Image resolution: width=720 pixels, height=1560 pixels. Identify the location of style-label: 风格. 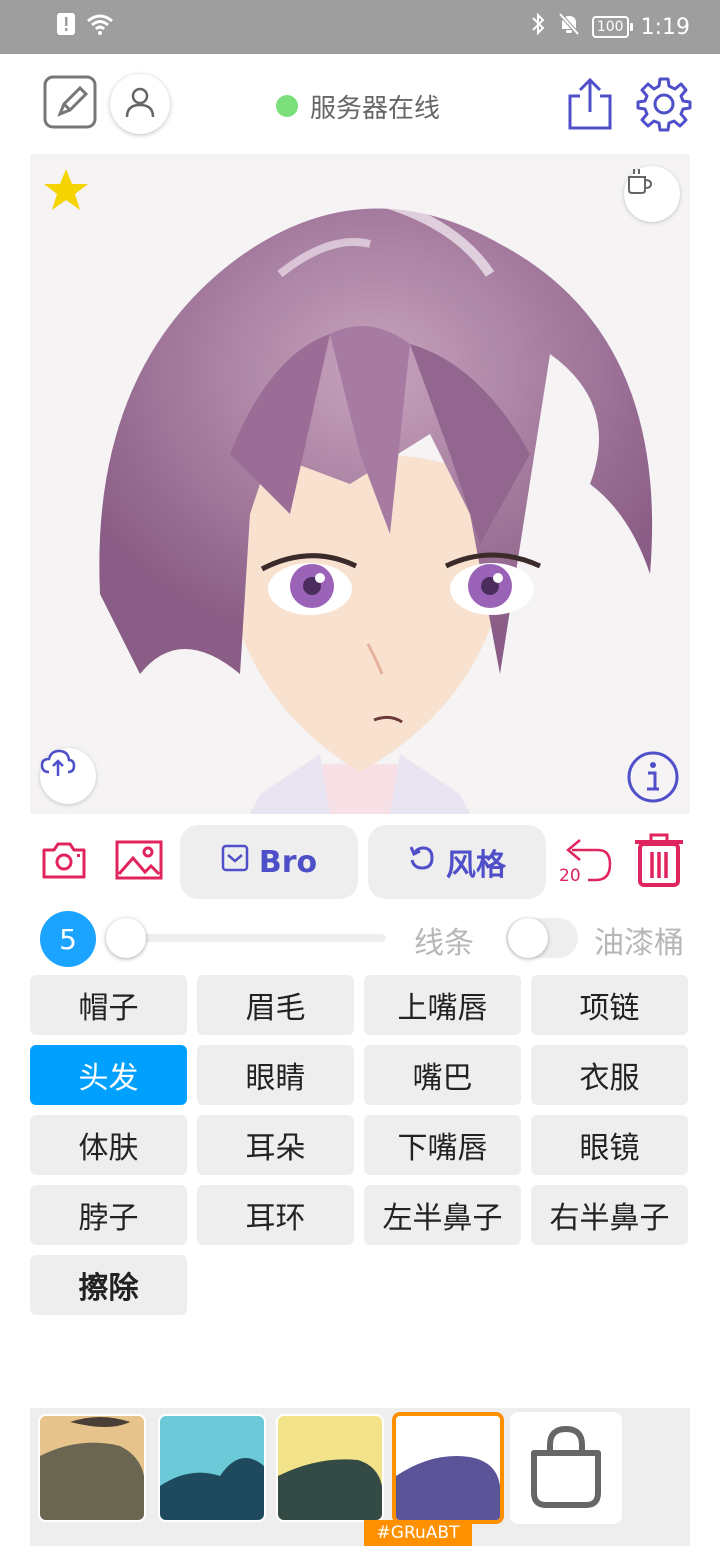
(476, 865).